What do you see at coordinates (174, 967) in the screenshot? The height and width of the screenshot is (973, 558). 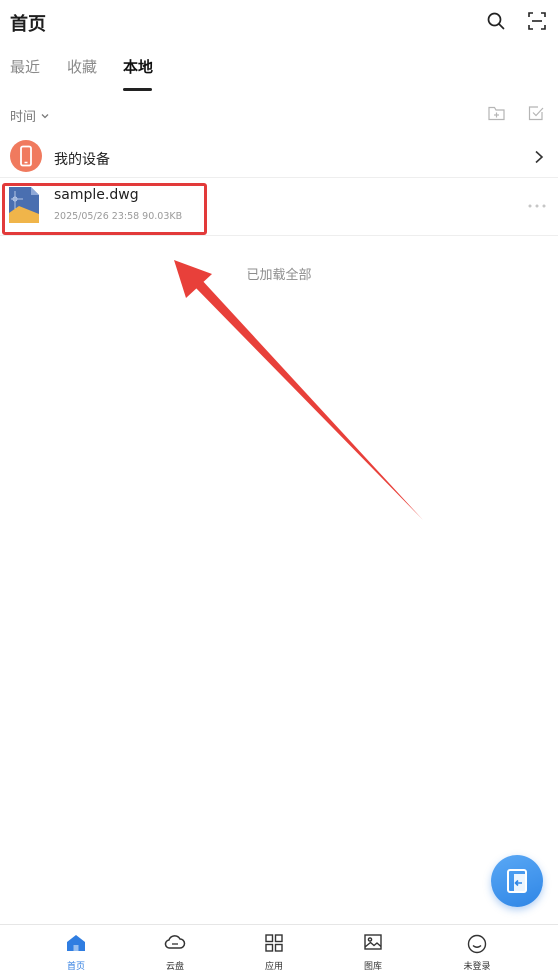 I see `nav-label: 云盘` at bounding box center [174, 967].